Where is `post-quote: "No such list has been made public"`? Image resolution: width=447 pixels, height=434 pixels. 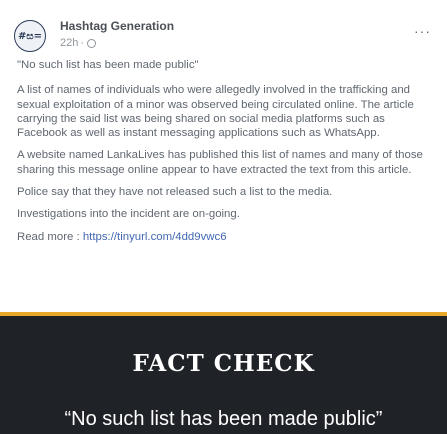
post-quote: "No such list has been made public" is located at coordinates (108, 65).